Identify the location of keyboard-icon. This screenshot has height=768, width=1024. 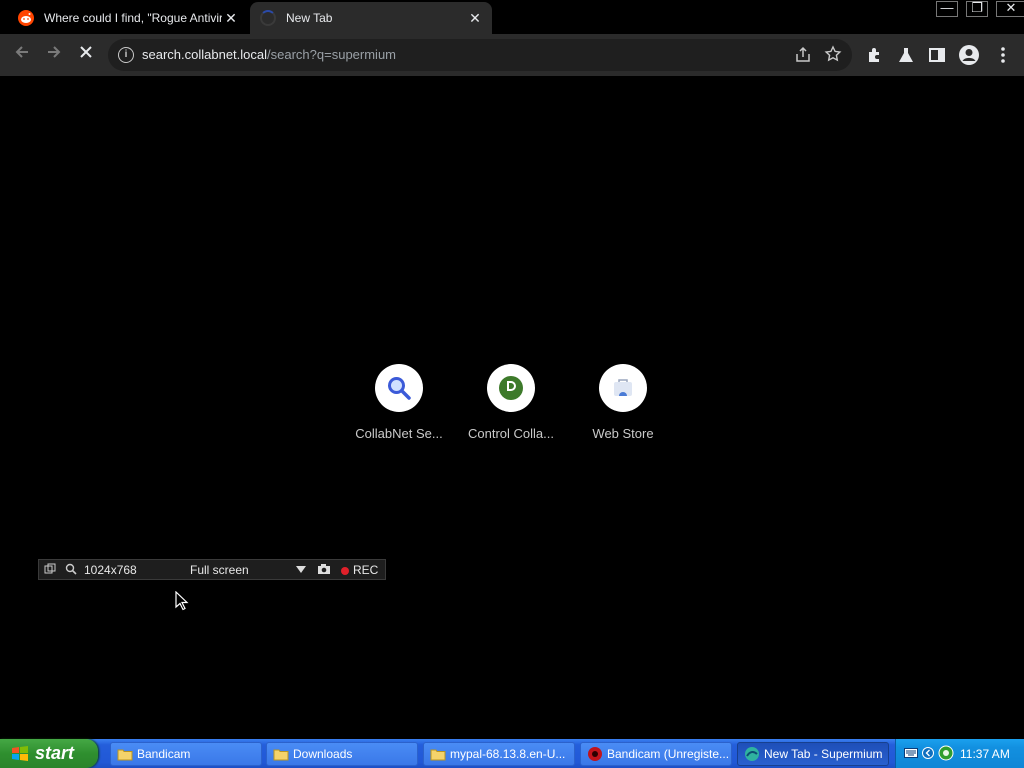
(911, 753).